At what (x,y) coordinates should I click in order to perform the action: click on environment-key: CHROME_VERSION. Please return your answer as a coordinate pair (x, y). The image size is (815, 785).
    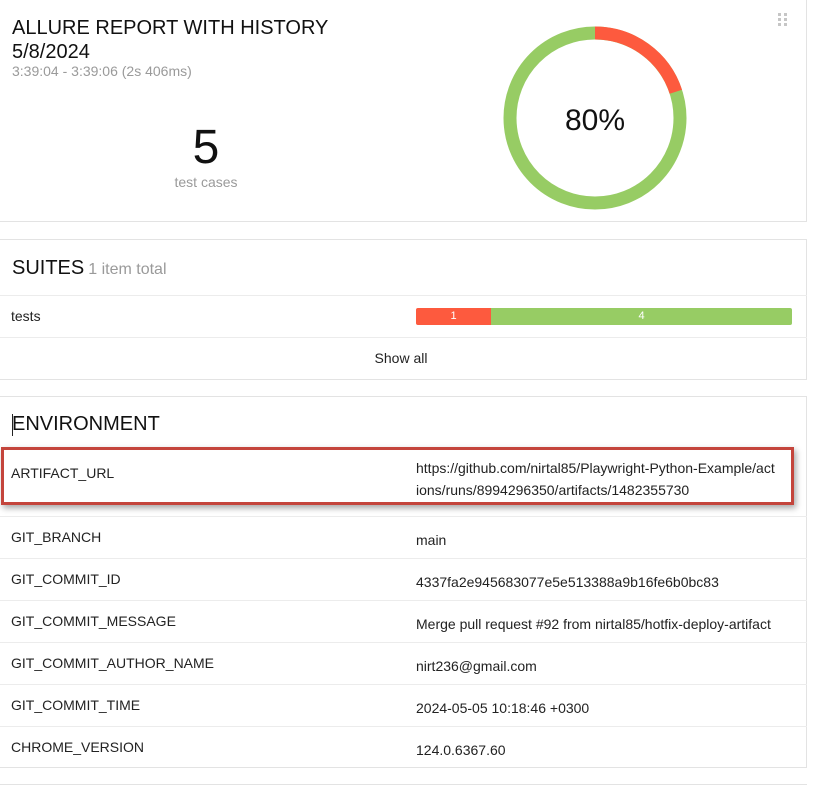
    Looking at the image, I should click on (78, 747).